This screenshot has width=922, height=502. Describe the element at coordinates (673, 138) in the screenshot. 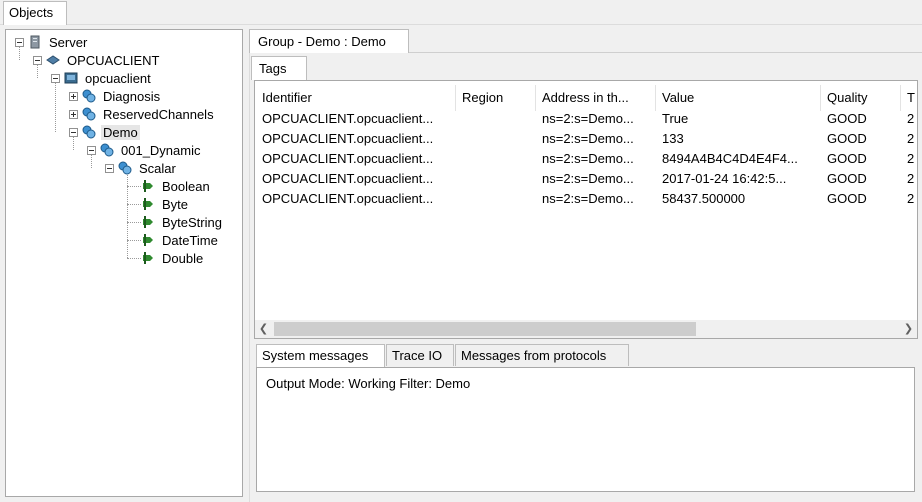

I see `cell-value: 133` at that location.